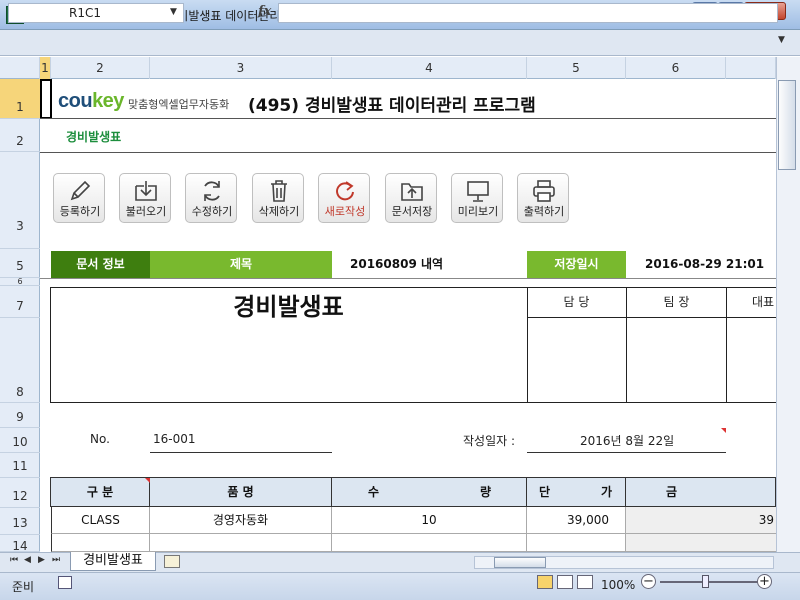 This screenshot has width=800, height=600. I want to click on row-header: 1, so click(20, 99).